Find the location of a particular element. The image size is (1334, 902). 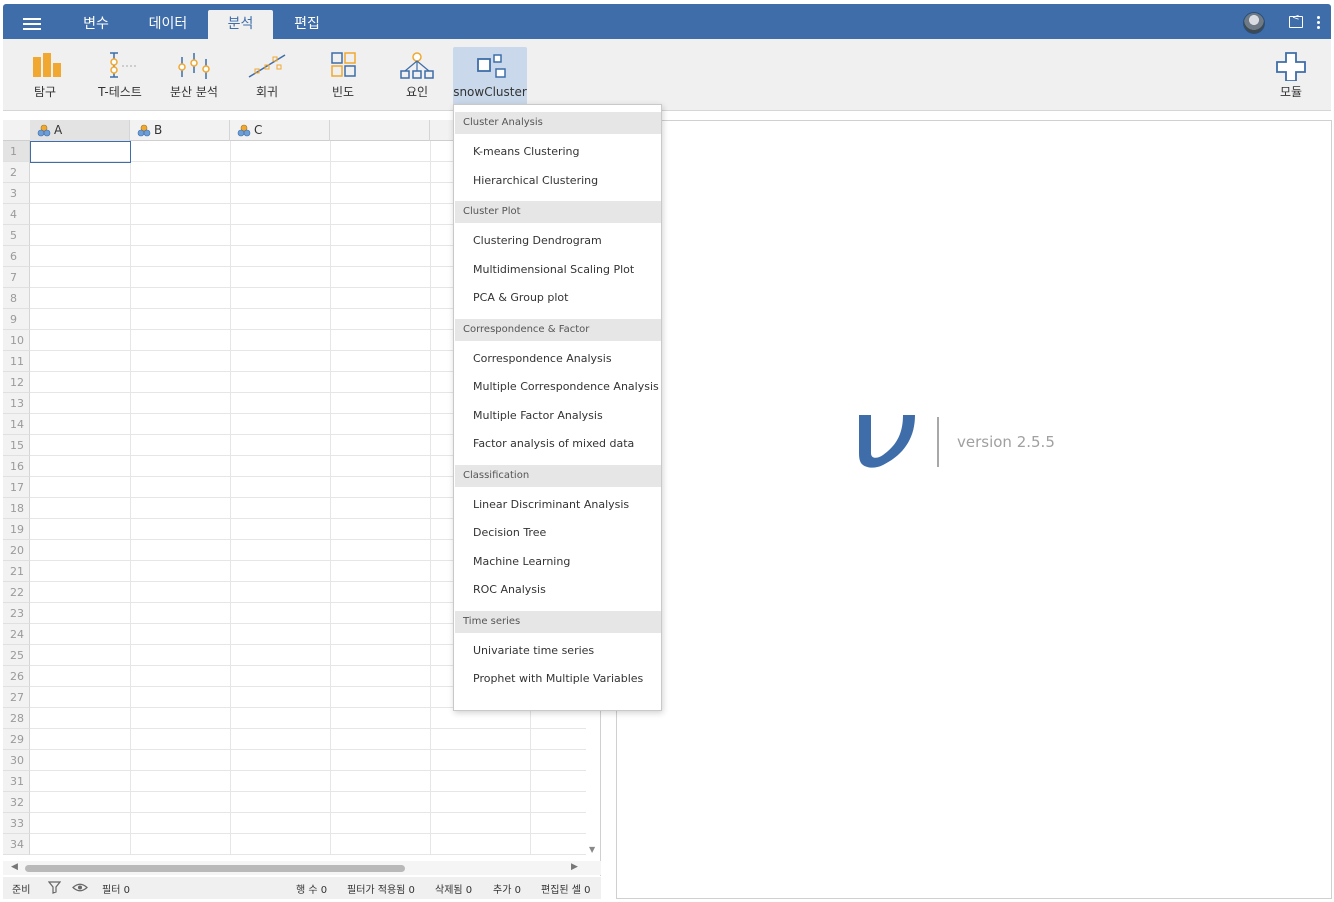

row-number: 15 is located at coordinates (16, 445).